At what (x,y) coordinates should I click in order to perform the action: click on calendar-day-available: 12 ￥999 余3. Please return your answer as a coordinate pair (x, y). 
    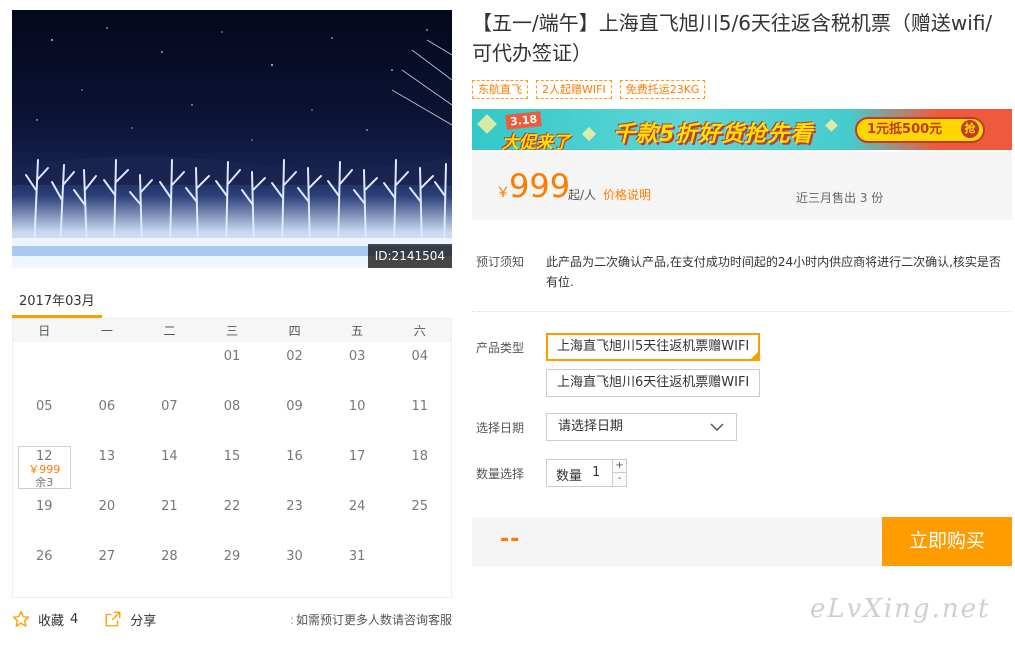
    Looking at the image, I should click on (44, 467).